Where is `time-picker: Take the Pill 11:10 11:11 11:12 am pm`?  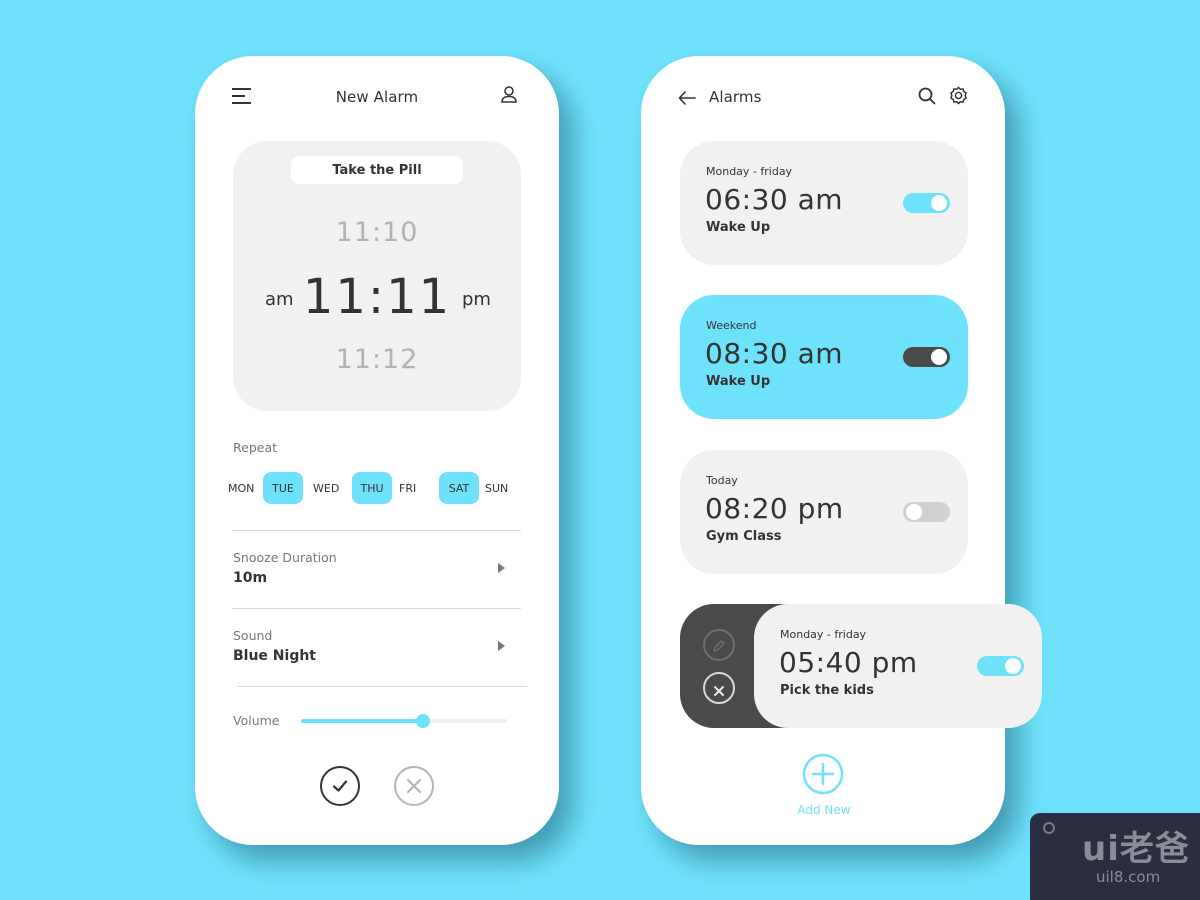 time-picker: Take the Pill 11:10 11:11 11:12 am pm is located at coordinates (377, 276).